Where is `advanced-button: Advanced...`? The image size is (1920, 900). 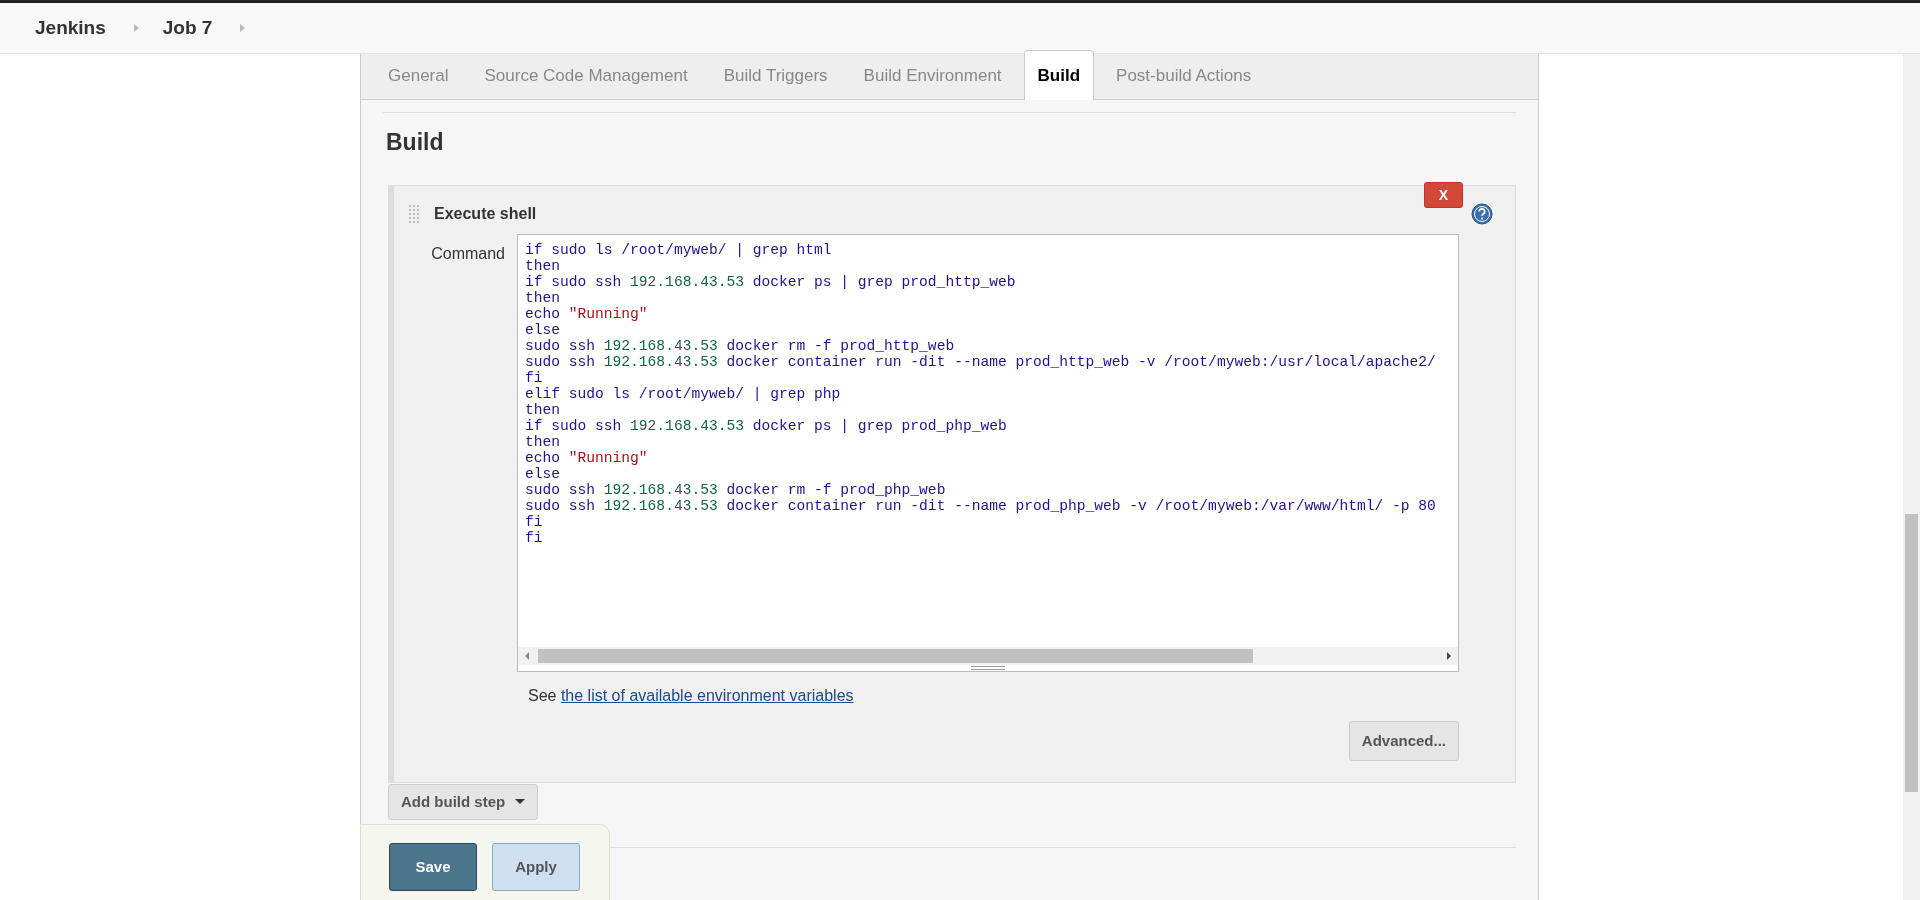 advanced-button: Advanced... is located at coordinates (1403, 740).